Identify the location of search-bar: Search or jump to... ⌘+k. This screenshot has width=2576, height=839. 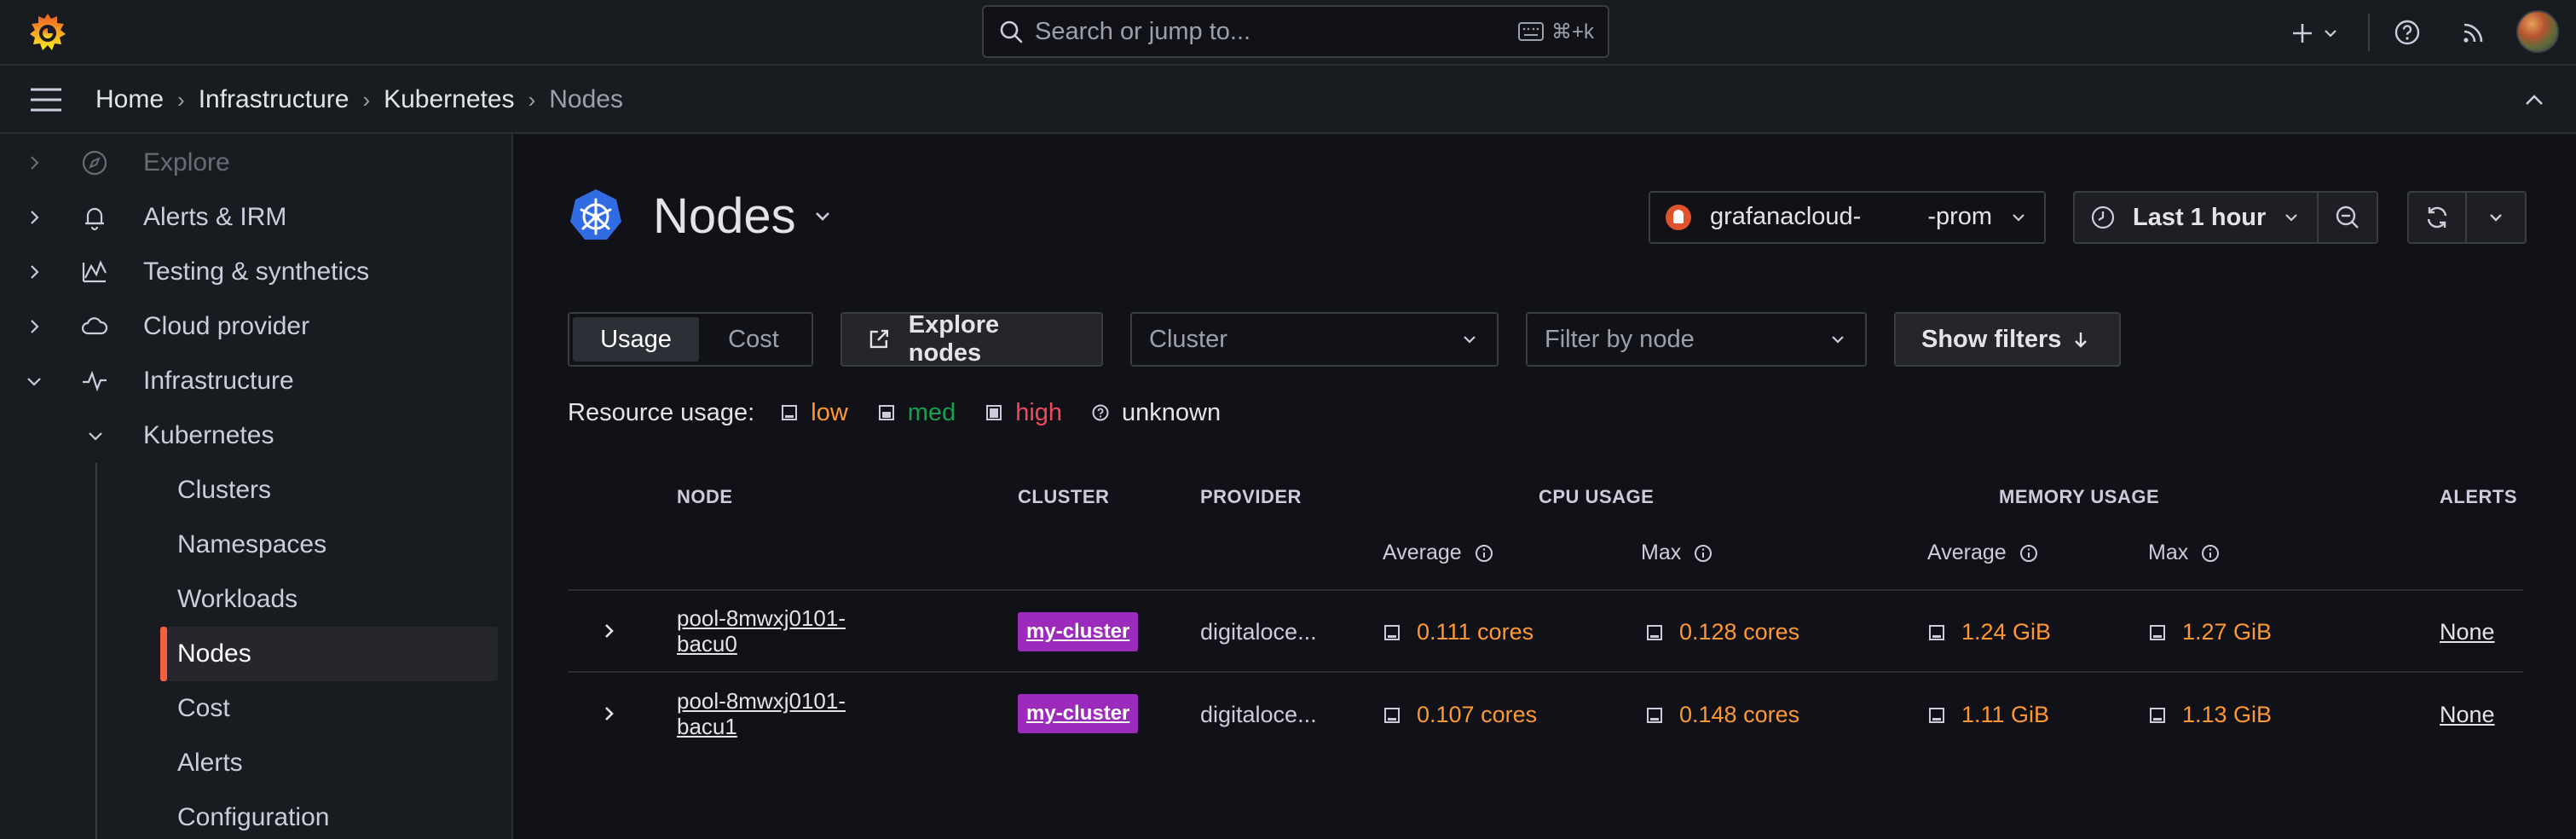
(1295, 32).